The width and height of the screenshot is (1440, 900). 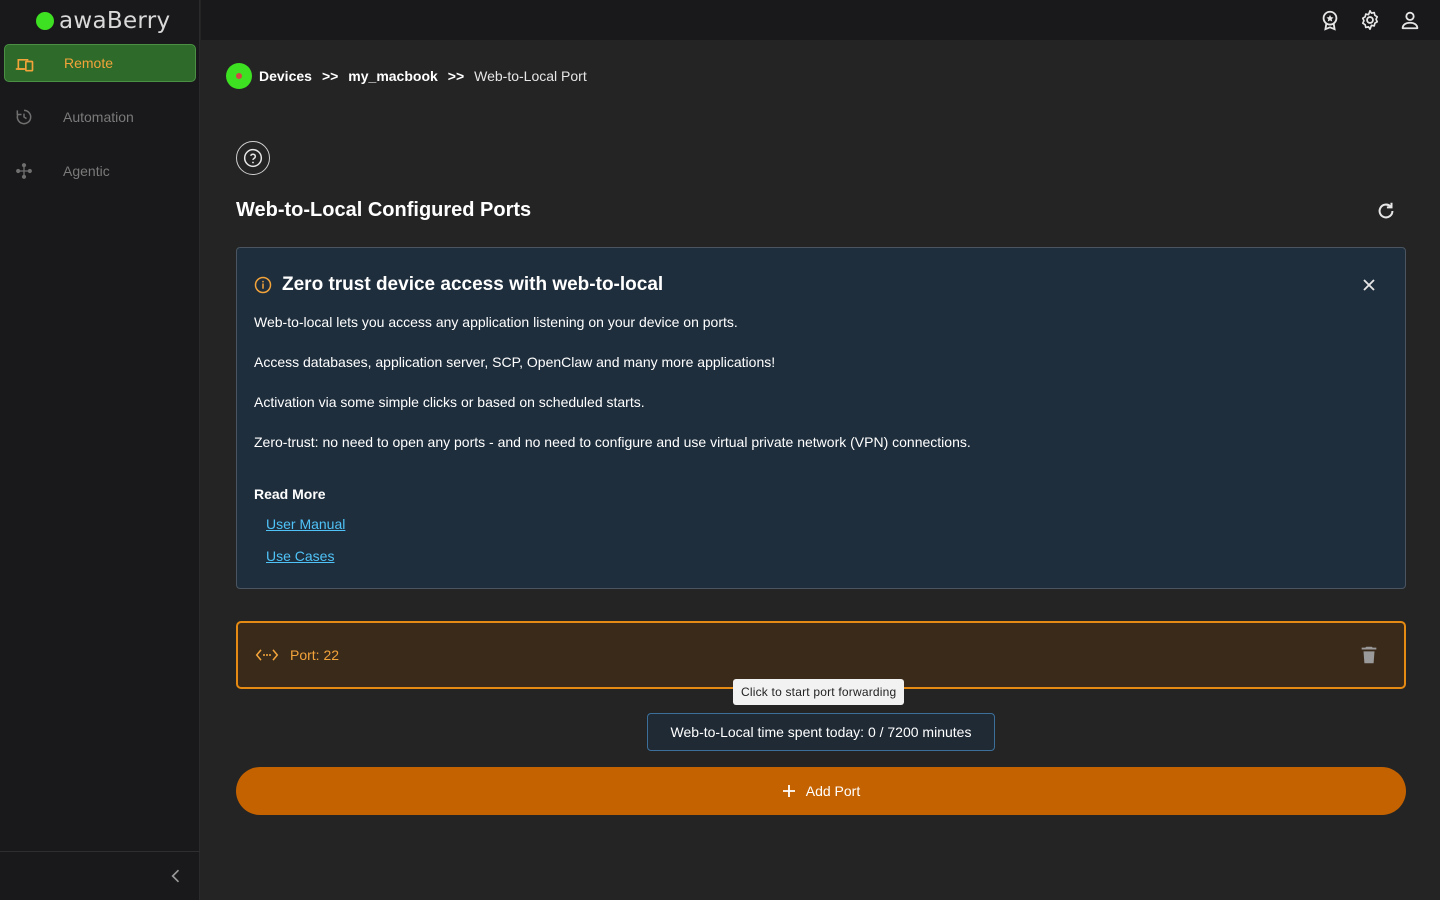 I want to click on sidebar-item-label: Automation, so click(x=98, y=117).